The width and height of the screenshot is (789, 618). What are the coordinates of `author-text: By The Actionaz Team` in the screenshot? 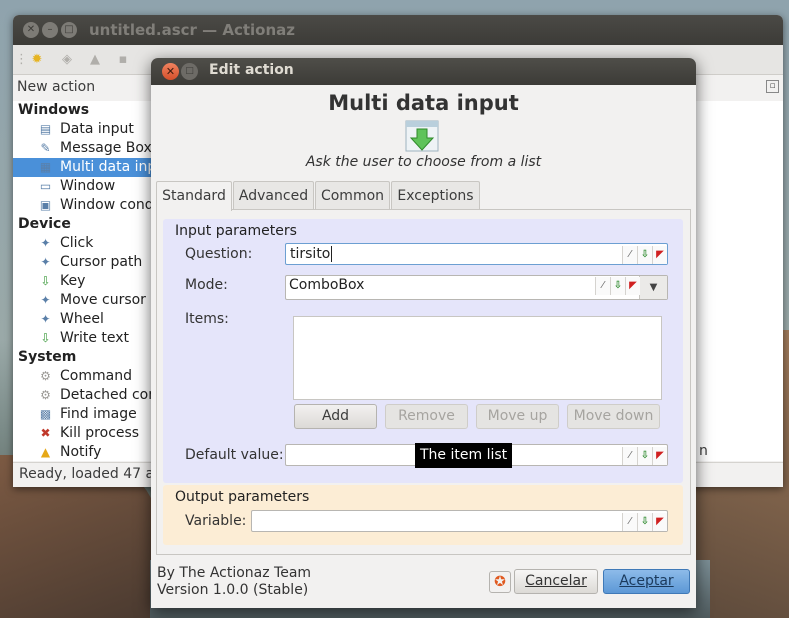 It's located at (234, 573).